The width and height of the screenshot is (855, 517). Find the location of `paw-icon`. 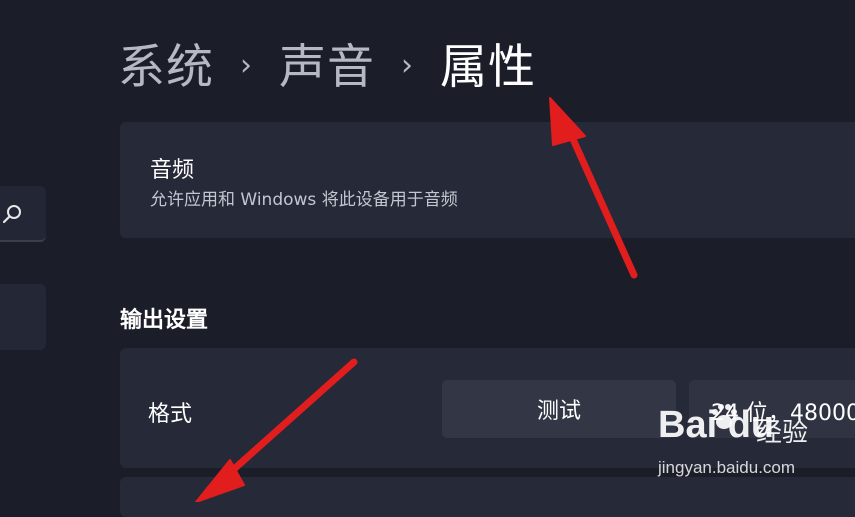

paw-icon is located at coordinates (724, 416).